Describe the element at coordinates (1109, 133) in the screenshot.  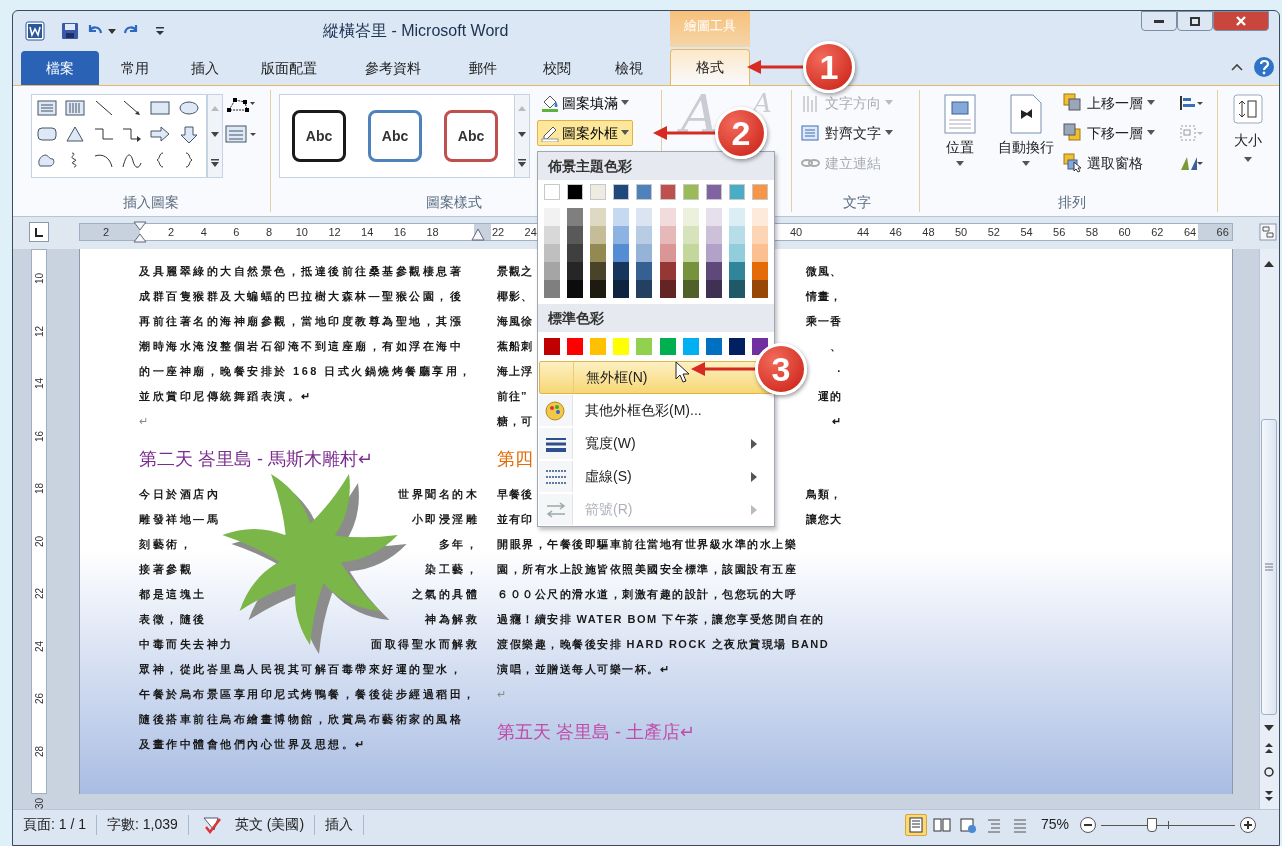
I see `ribbon-command-button: 下移一層` at that location.